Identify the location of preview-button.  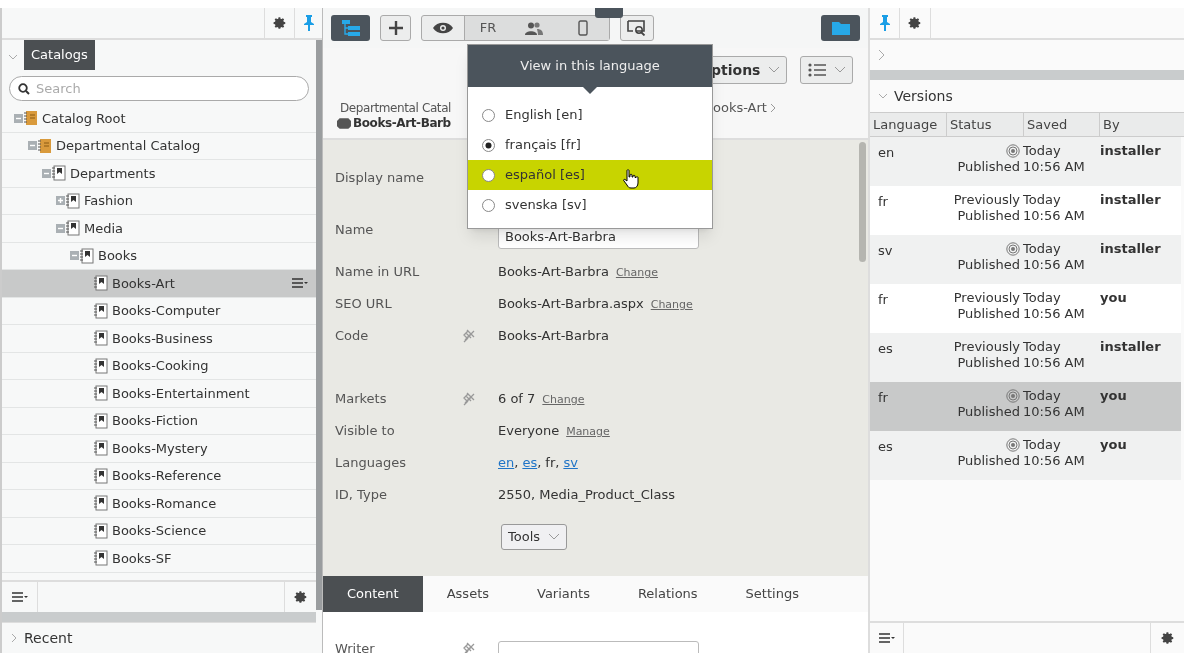
(637, 28).